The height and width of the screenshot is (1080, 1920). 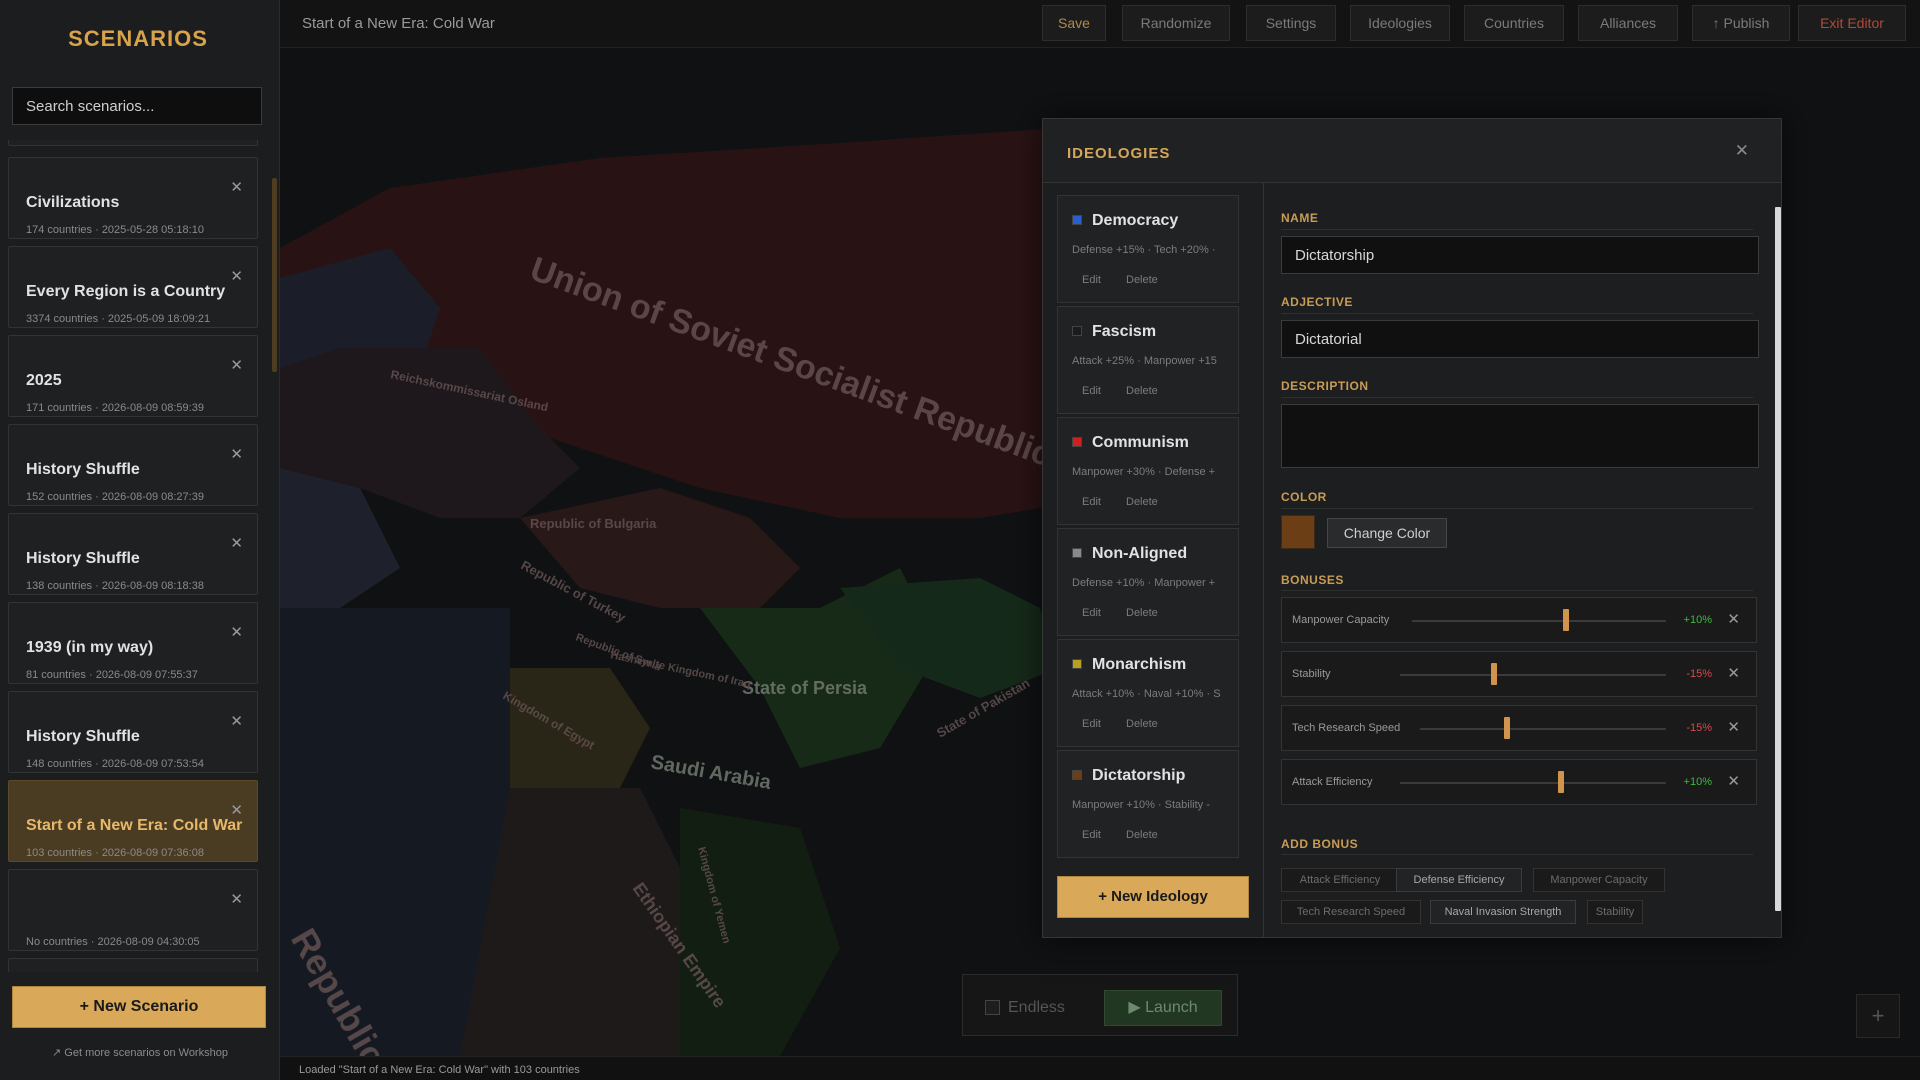 I want to click on endless-checkbox, so click(x=992, y=1007).